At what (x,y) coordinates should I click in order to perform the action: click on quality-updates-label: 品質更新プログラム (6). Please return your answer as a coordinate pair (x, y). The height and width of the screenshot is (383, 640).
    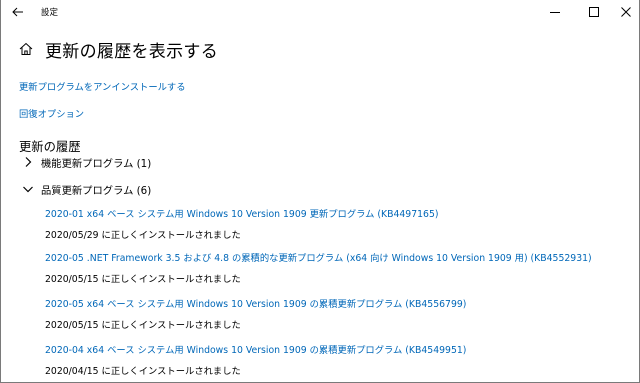
    Looking at the image, I should click on (96, 190).